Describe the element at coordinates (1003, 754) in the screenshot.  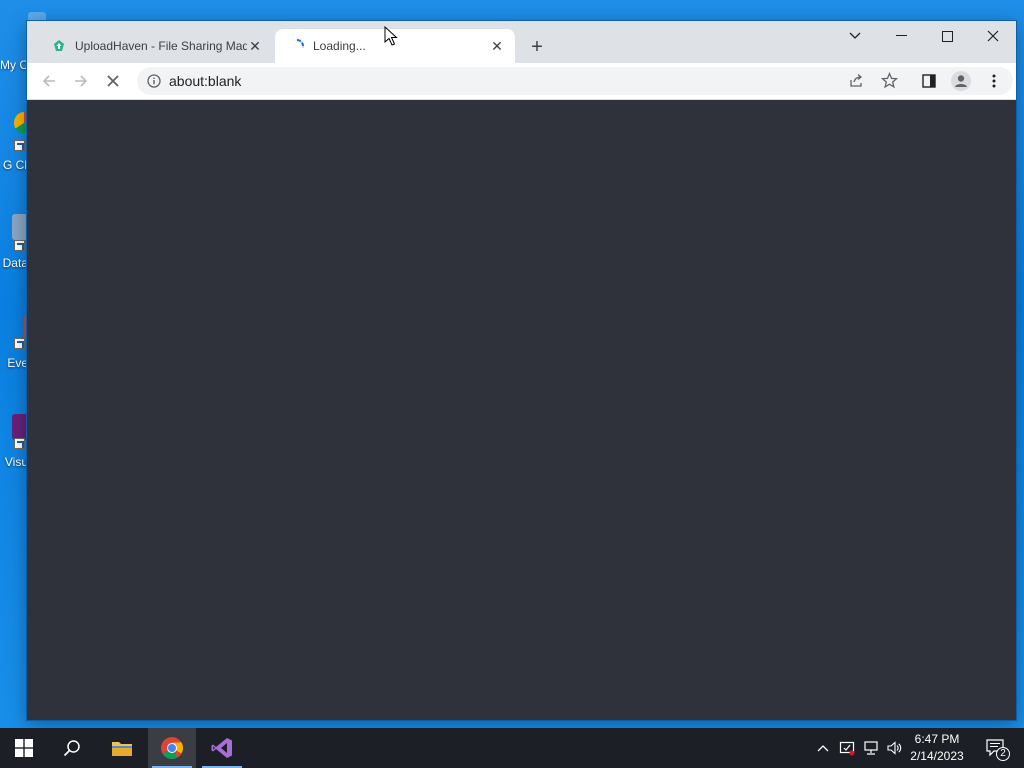
I see `notification-count-badge: 2` at that location.